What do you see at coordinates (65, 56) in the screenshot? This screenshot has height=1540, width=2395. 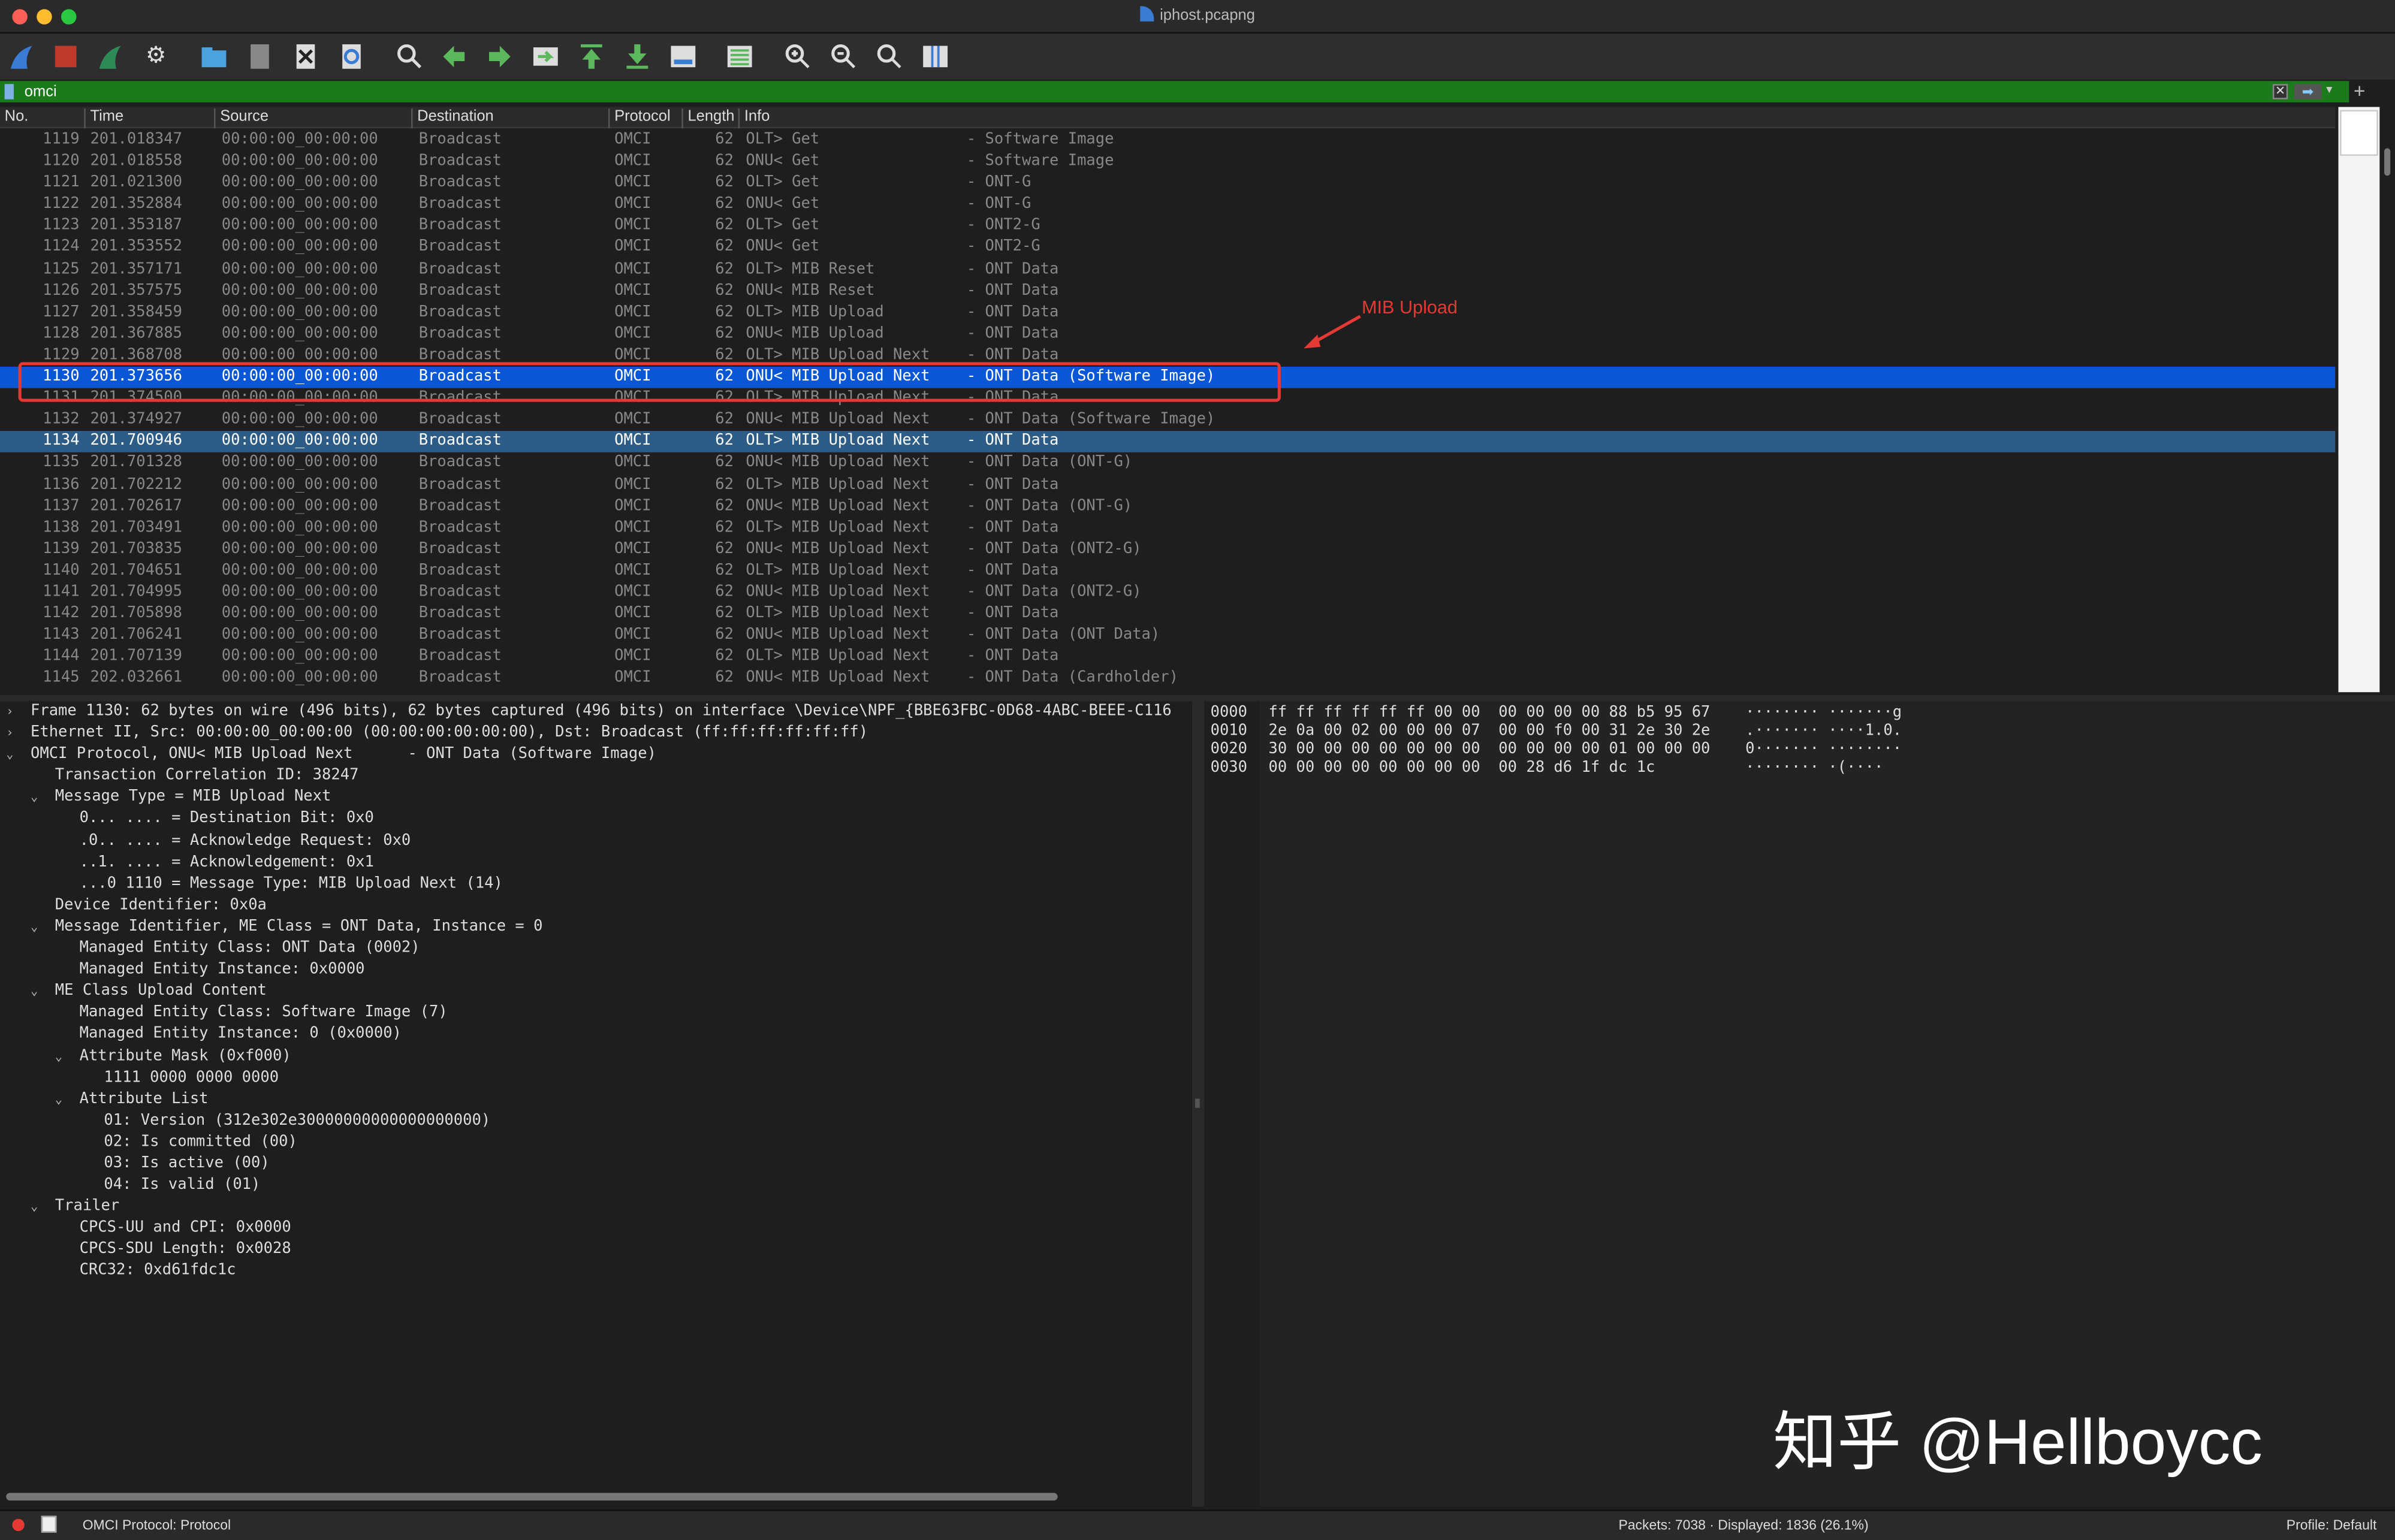 I see `stop-icon` at bounding box center [65, 56].